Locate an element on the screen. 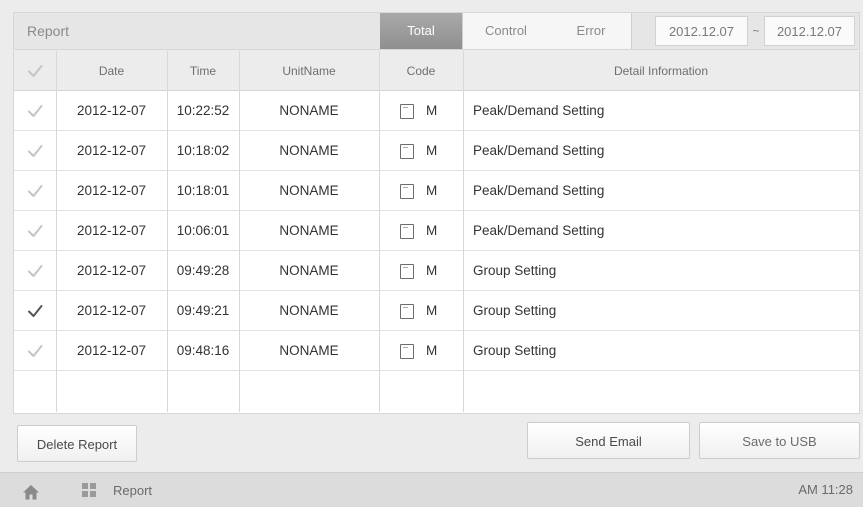  breadcrumb: Report is located at coordinates (133, 490).